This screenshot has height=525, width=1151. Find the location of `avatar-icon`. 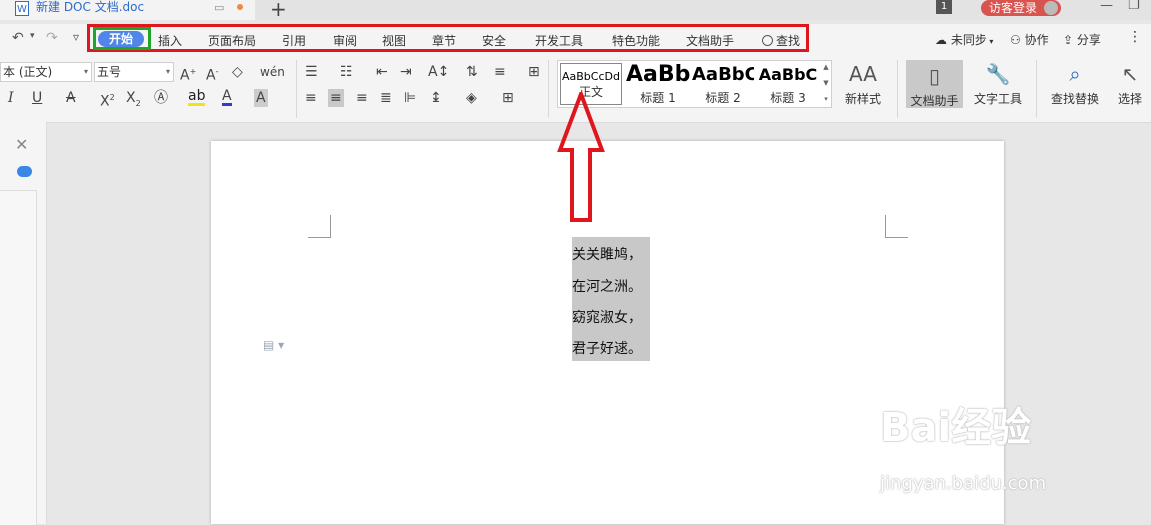

avatar-icon is located at coordinates (1051, 8).